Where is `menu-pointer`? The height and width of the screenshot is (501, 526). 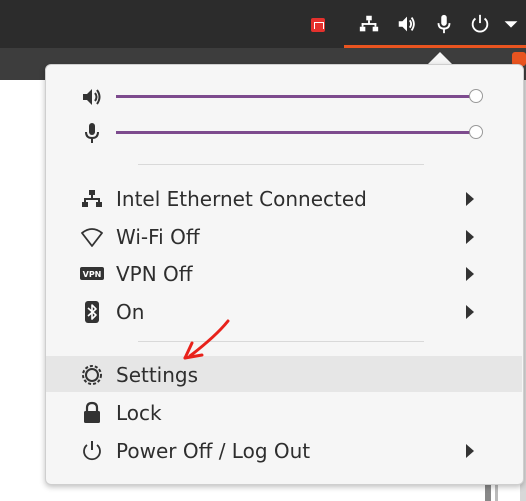 menu-pointer is located at coordinates (440, 58).